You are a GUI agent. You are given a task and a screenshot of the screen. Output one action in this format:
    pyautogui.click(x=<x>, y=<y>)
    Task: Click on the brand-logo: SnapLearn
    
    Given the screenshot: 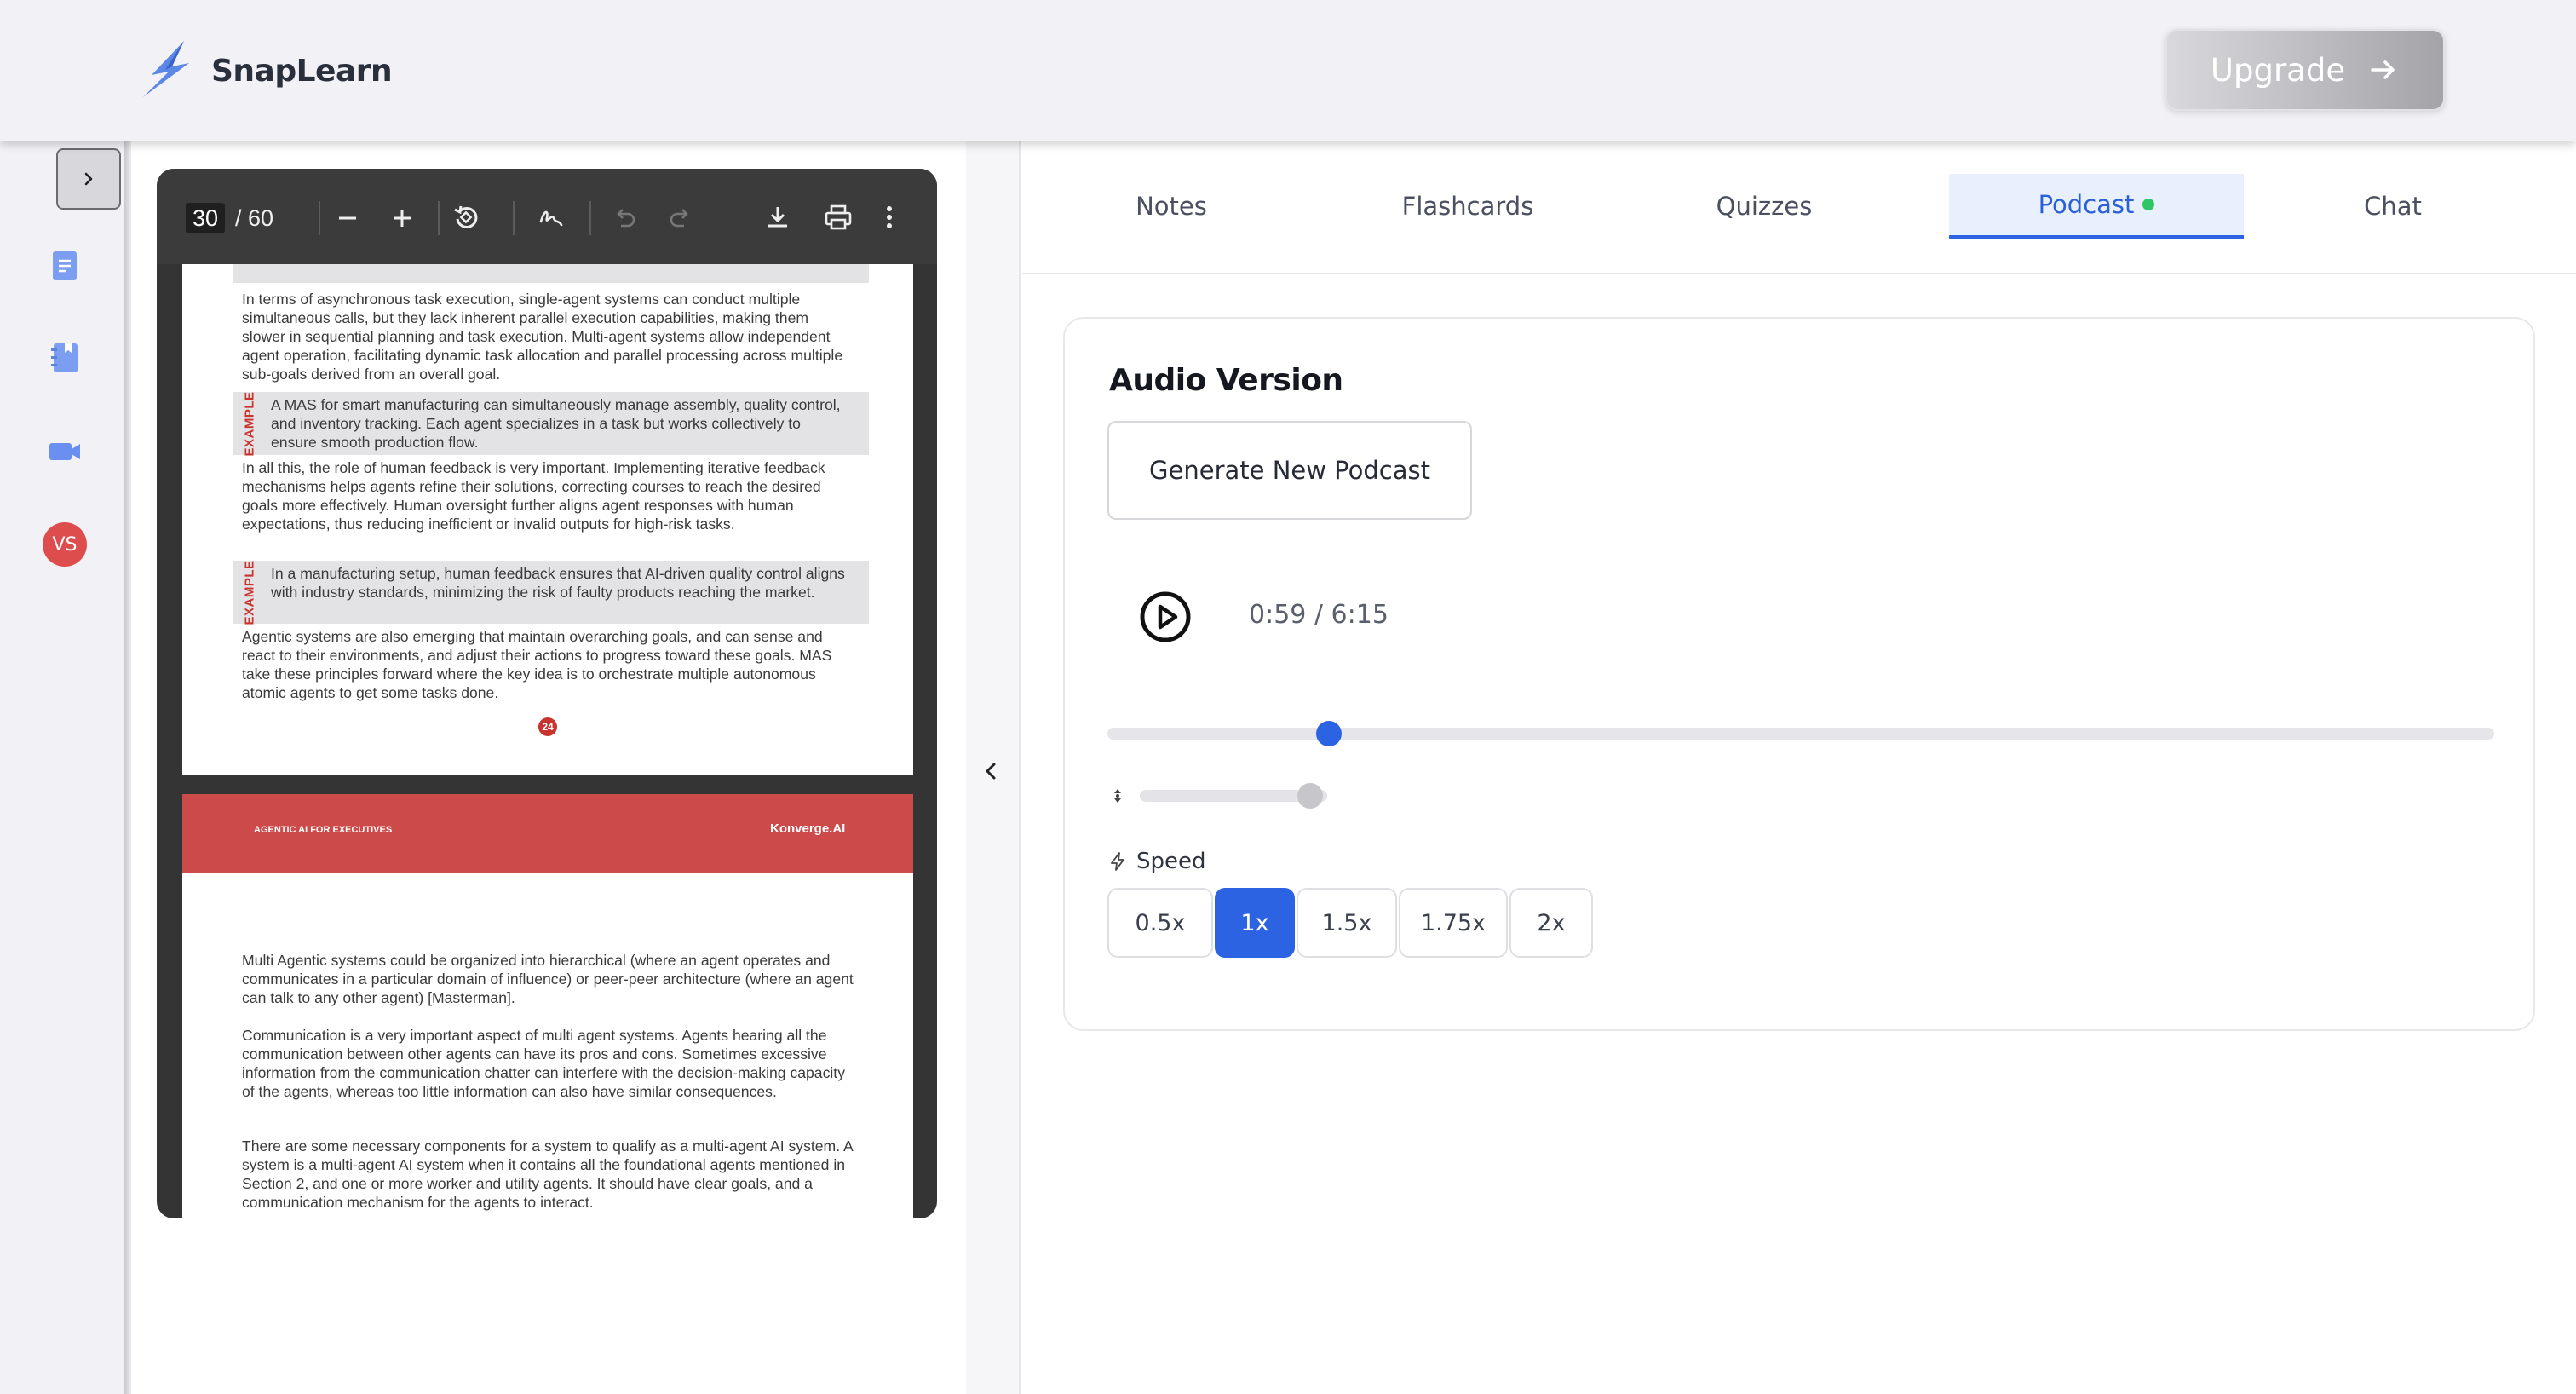 What is the action you would take?
    pyautogui.click(x=267, y=71)
    